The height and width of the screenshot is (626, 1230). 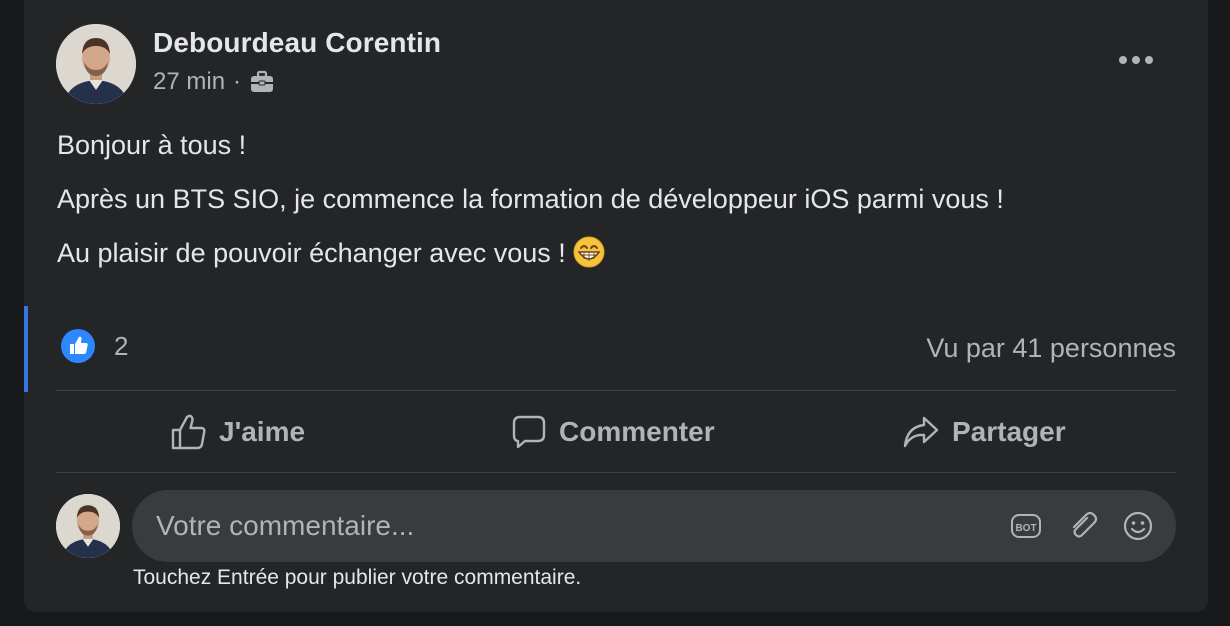 I want to click on like-badge-icon, so click(x=78, y=346).